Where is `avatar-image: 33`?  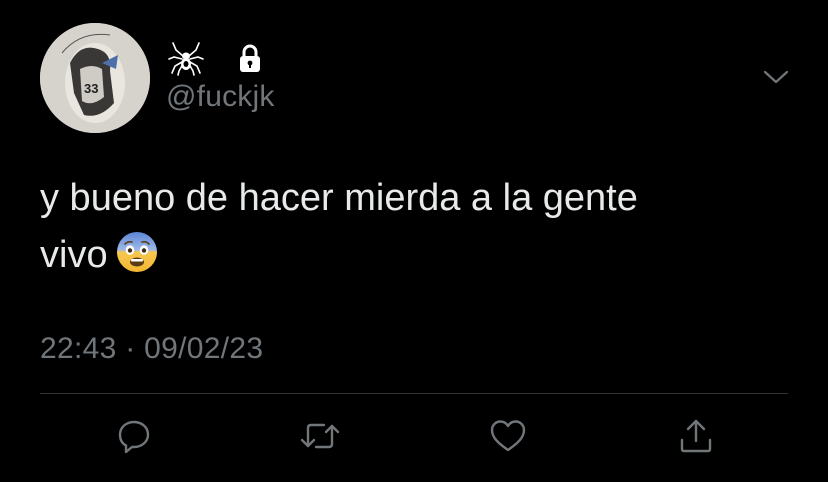
avatar-image: 33 is located at coordinates (95, 78).